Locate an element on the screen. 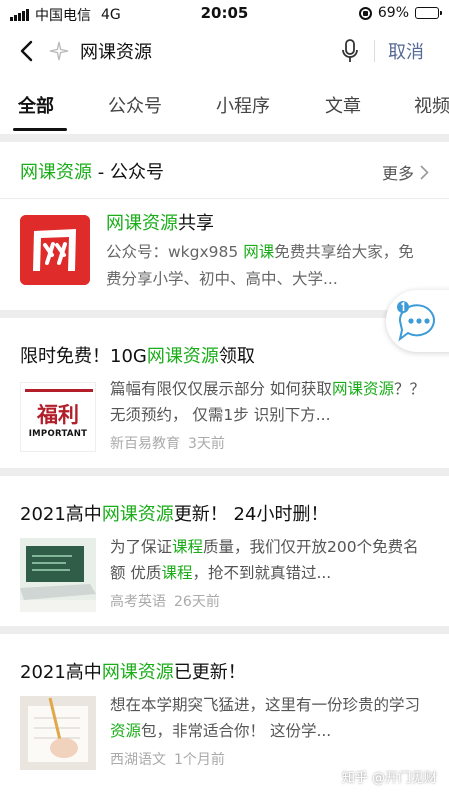 The height and width of the screenshot is (800, 449). summary-highlight: 网课资源 is located at coordinates (362, 389).